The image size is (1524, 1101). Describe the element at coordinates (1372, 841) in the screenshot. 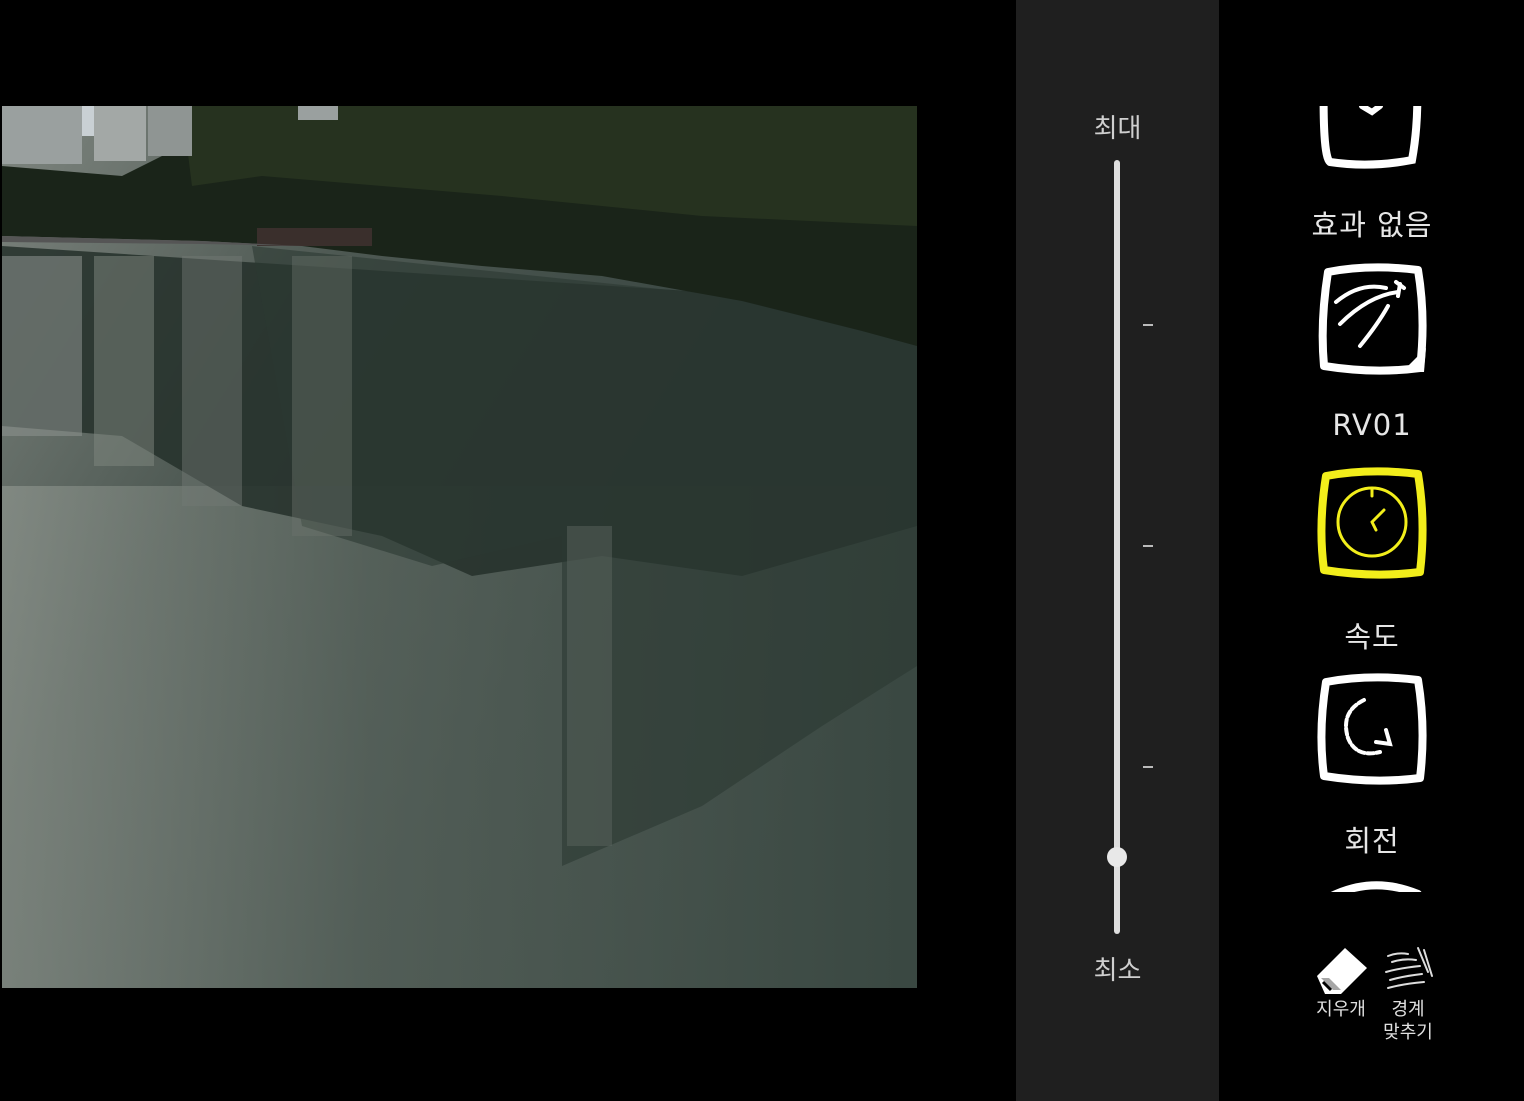

I see `effect-label: 회전` at that location.